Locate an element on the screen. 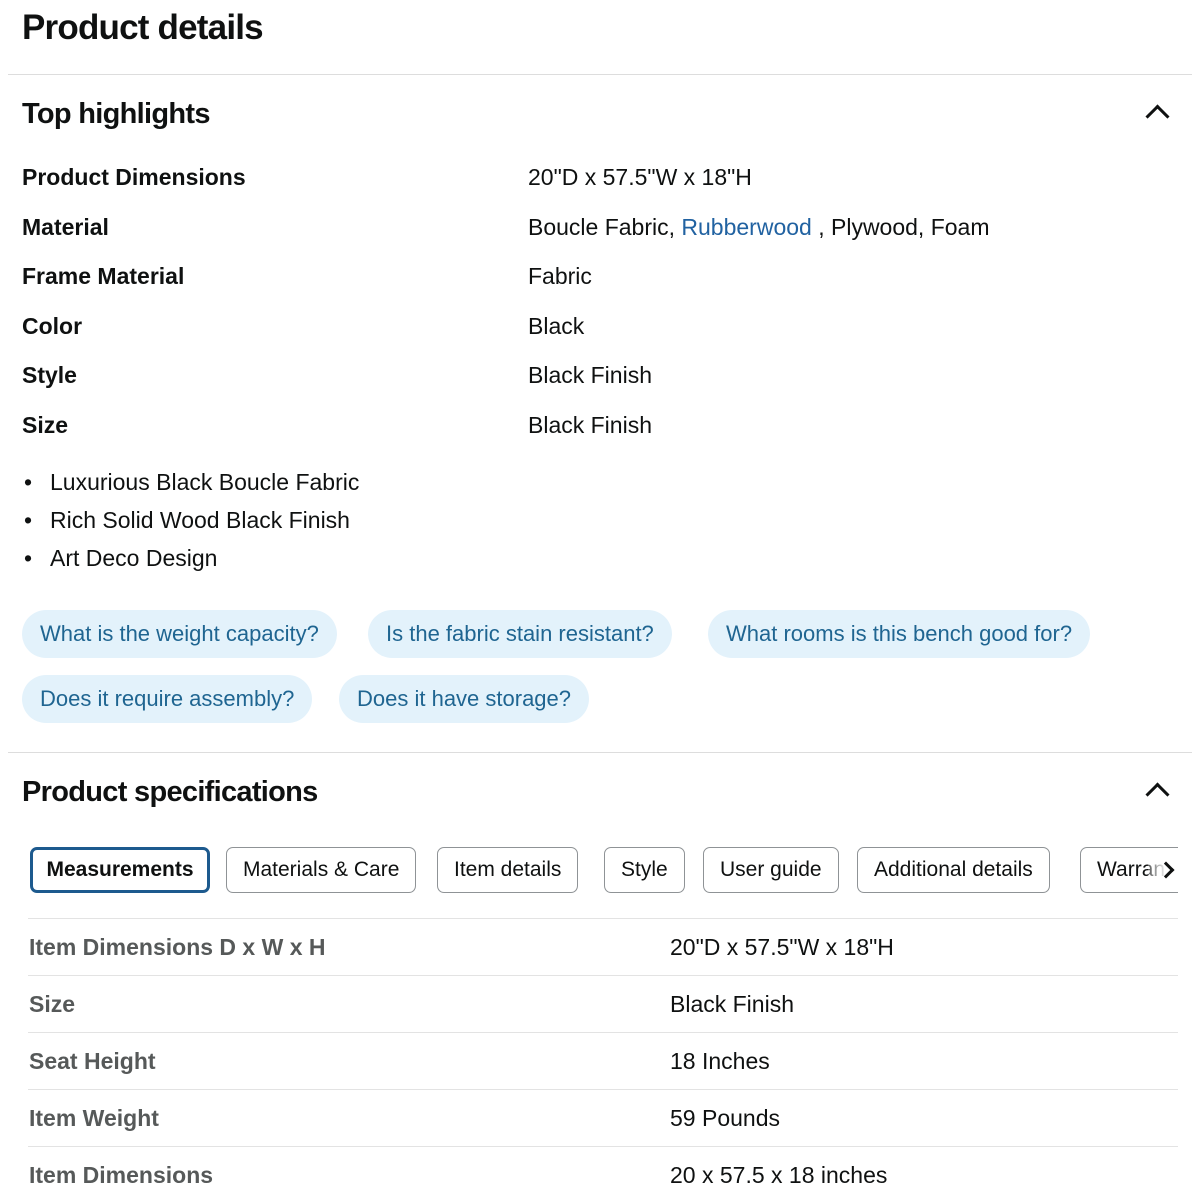 This screenshot has width=1200, height=1203. highlight-label: Size is located at coordinates (45, 425).